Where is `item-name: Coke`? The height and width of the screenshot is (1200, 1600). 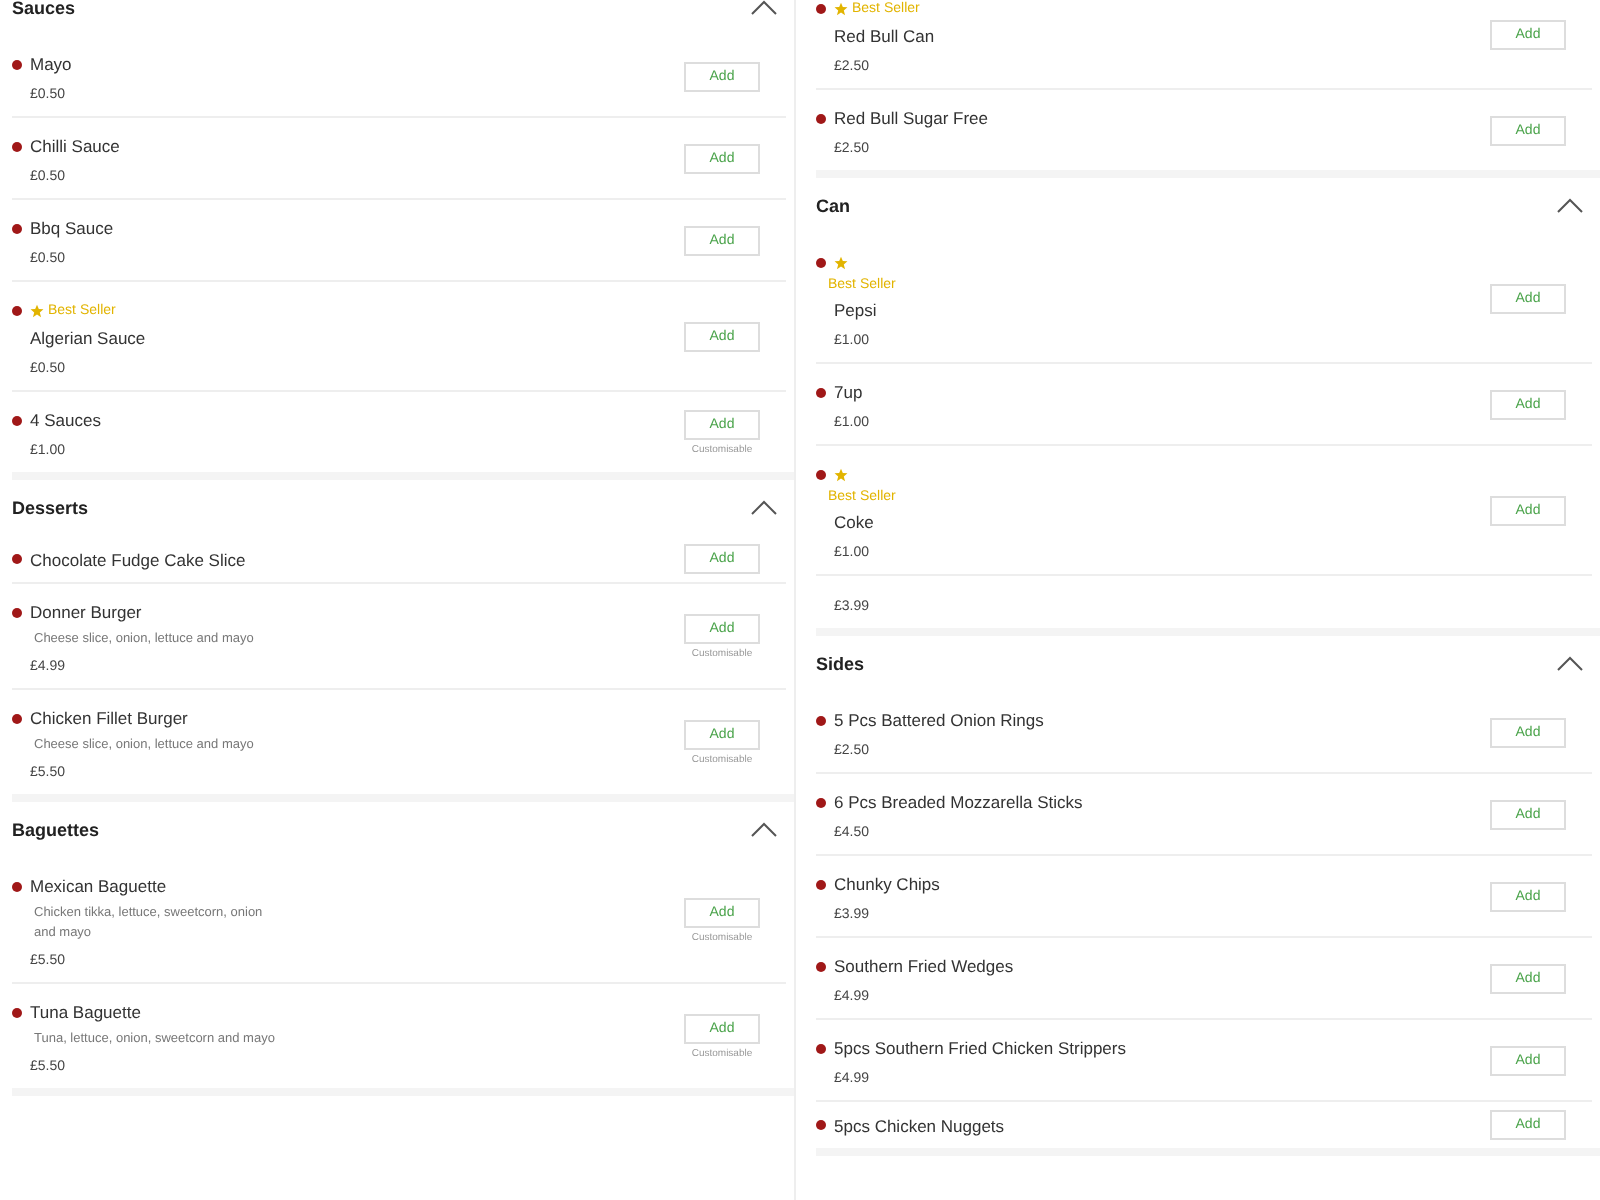 item-name: Coke is located at coordinates (854, 522).